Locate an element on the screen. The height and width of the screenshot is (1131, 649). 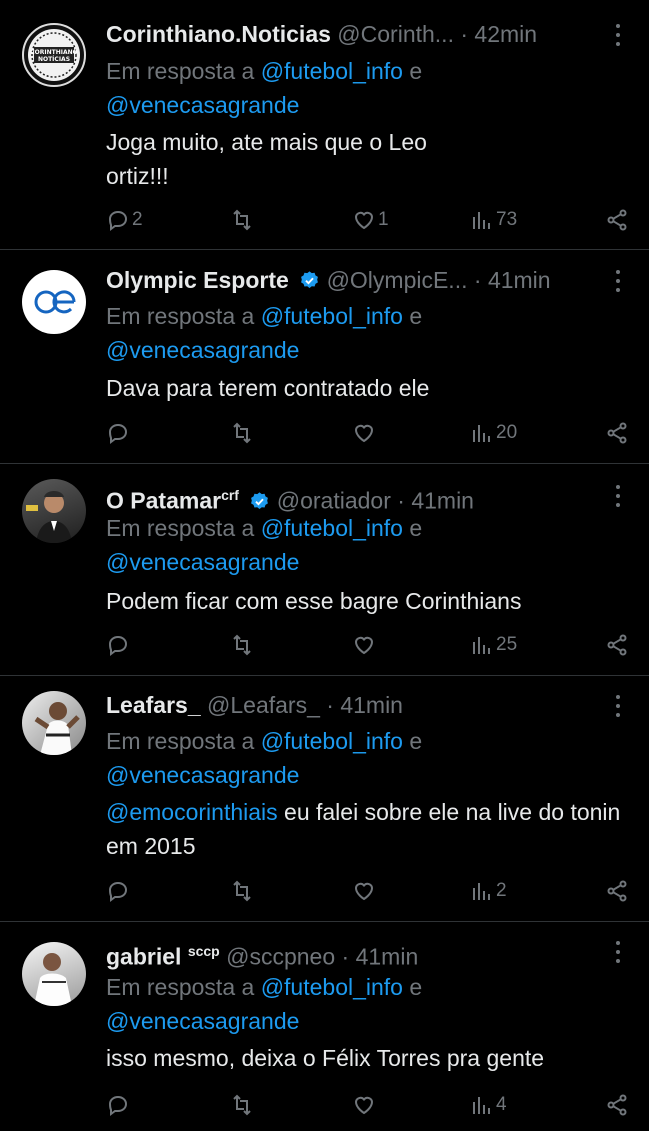
display-name: Olympic Esporte is located at coordinates (197, 280).